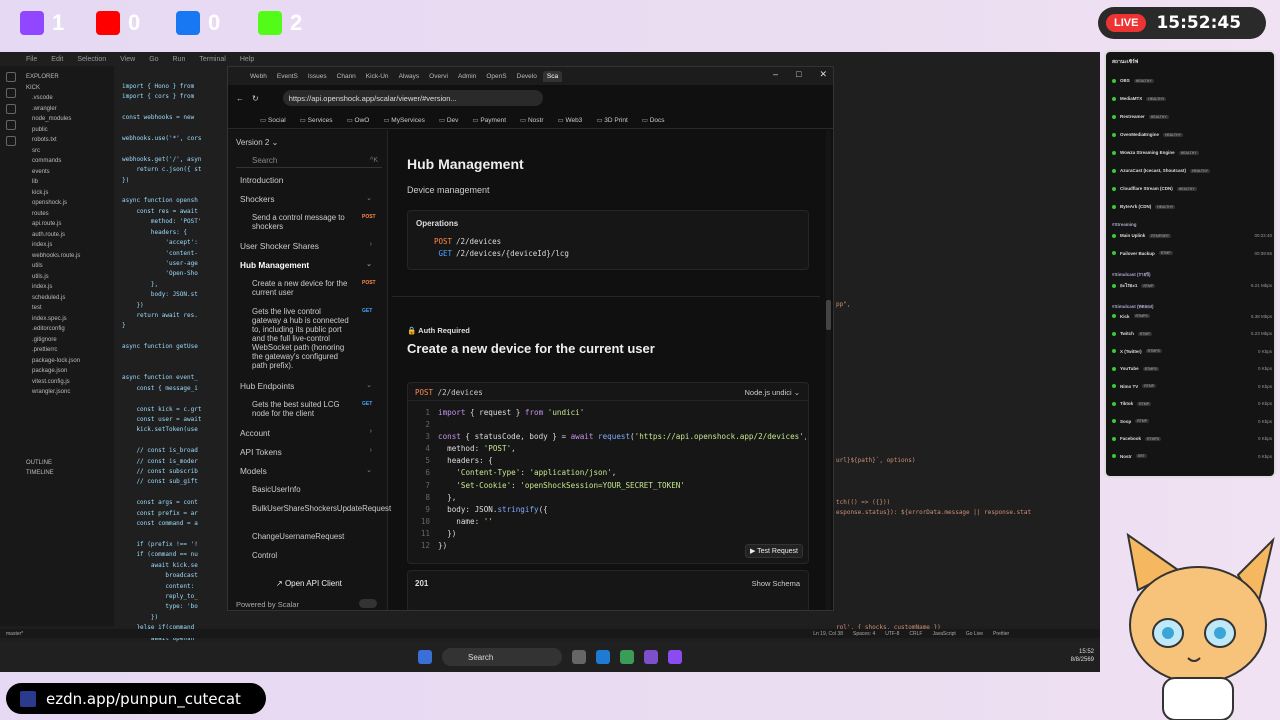  Describe the element at coordinates (943, 634) in the screenshot. I see `status-item: JavaScript` at that location.